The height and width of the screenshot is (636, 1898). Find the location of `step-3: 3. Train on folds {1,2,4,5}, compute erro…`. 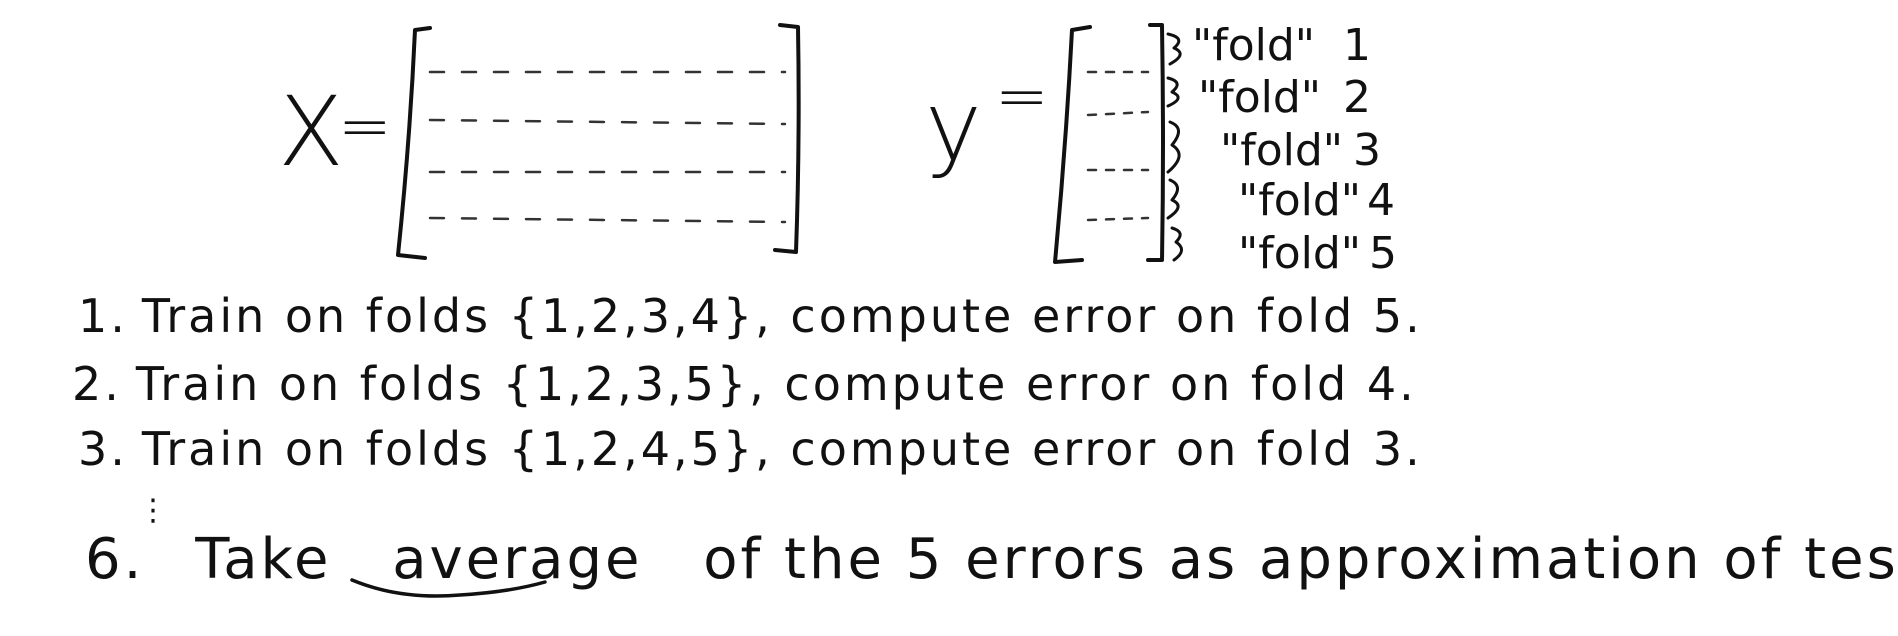

step-3: 3. Train on folds {1,2,4,5}, compute erro… is located at coordinates (750, 449).